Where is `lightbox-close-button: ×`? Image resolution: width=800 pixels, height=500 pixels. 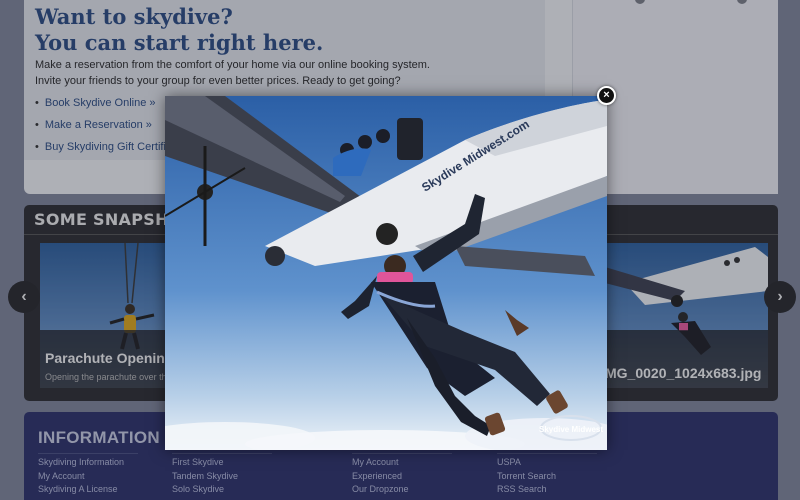
lightbox-close-button: × is located at coordinates (606, 95).